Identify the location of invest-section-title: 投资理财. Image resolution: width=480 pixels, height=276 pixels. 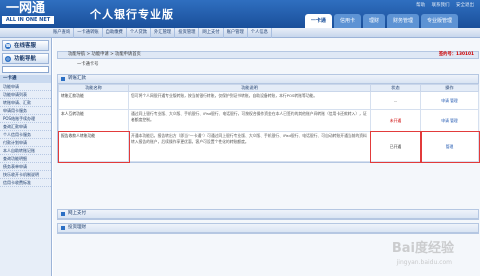
(77, 227).